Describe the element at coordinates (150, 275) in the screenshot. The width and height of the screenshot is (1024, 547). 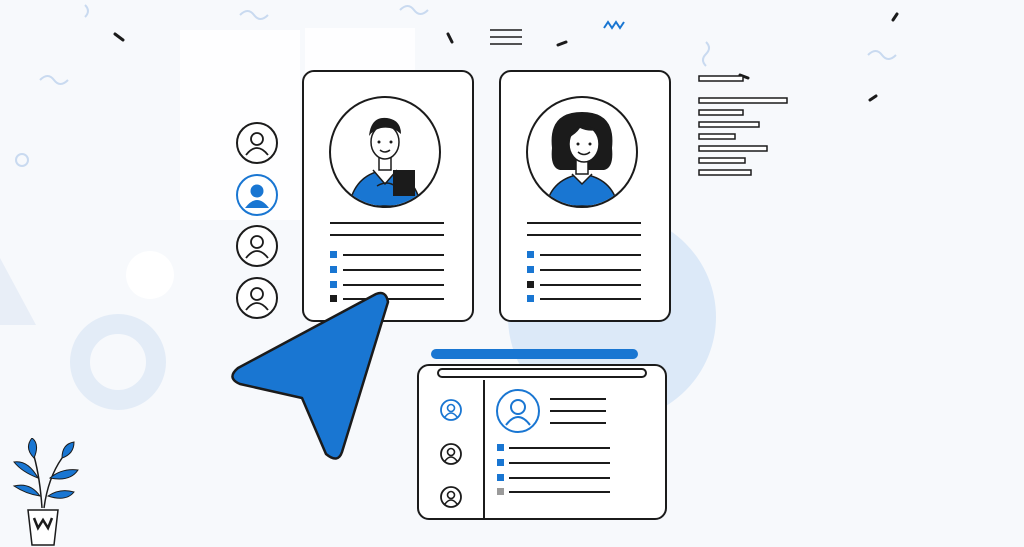
I see `bg-white-dot` at that location.